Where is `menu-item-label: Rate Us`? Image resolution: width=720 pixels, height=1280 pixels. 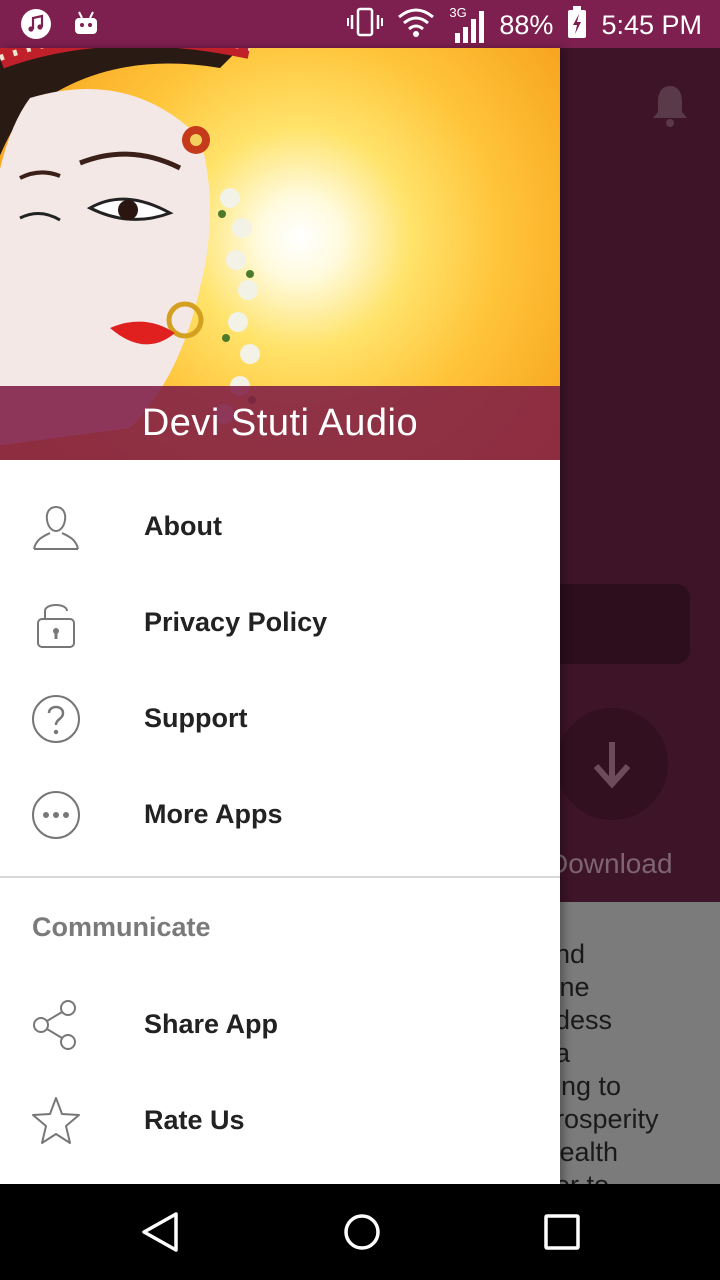 menu-item-label: Rate Us is located at coordinates (194, 1119).